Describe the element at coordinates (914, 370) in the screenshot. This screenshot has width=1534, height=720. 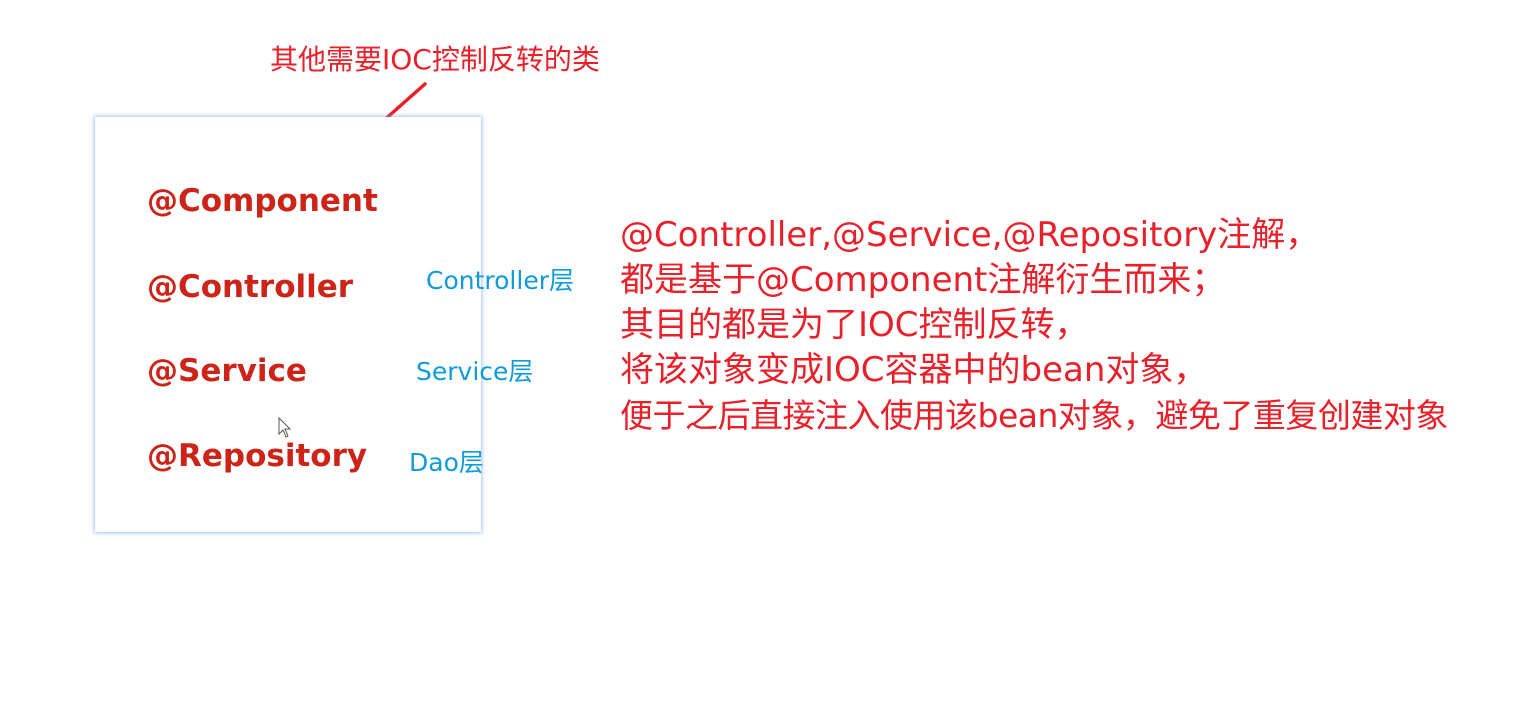
I see `description-line: 将该对象变成IOC容器中的bean对象，` at that location.